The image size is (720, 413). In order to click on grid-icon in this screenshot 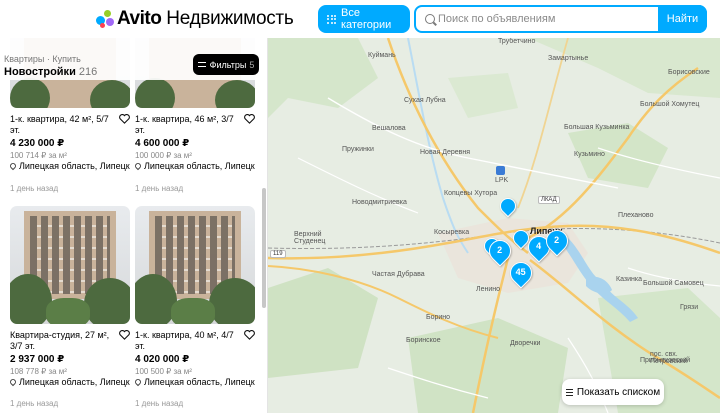, I will do `click(331, 19)`.